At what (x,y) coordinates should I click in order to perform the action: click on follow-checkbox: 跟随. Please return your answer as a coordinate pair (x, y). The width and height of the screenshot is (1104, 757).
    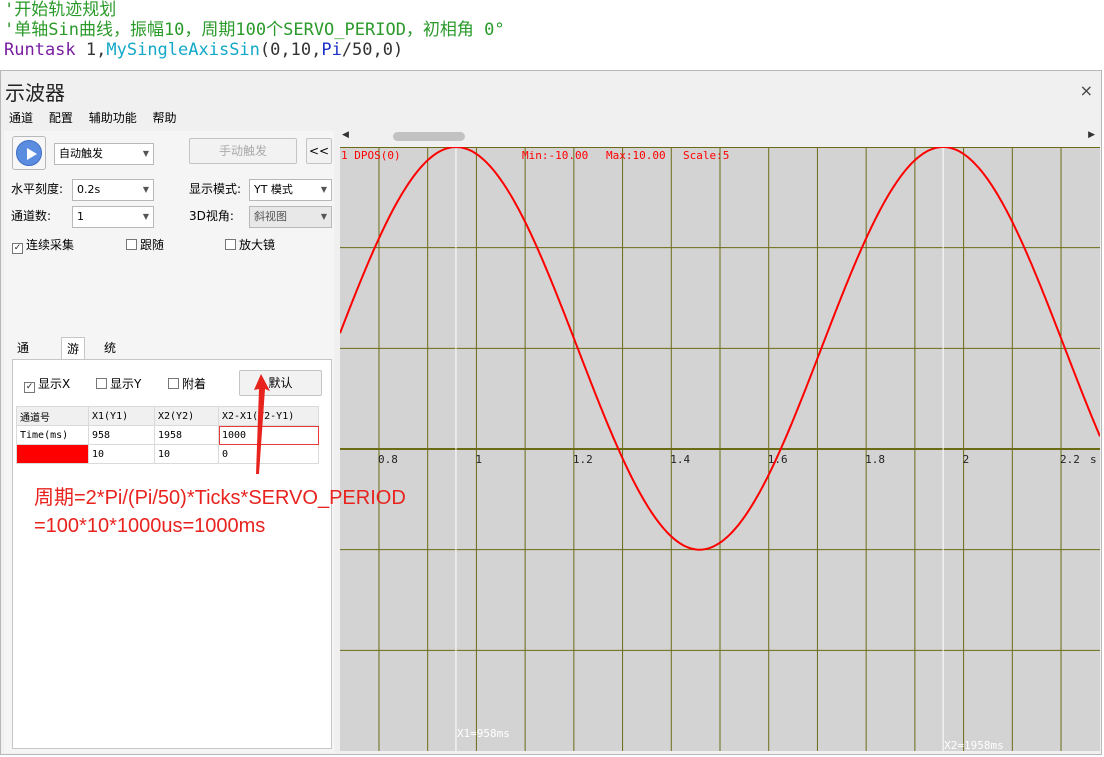
    Looking at the image, I should click on (145, 245).